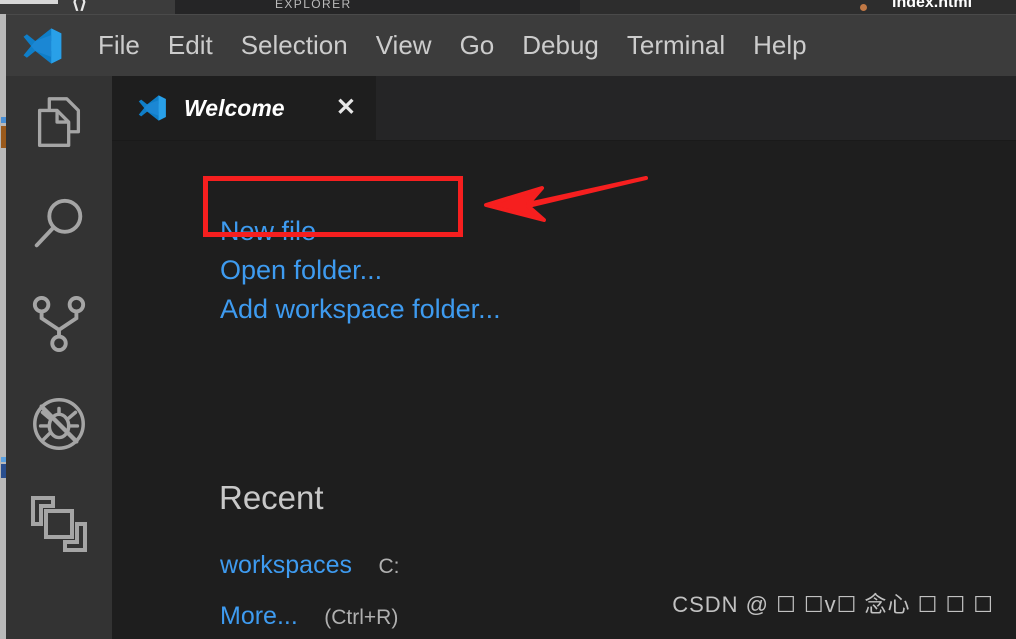  Describe the element at coordinates (119, 45) in the screenshot. I see `menu-item-file: File` at that location.